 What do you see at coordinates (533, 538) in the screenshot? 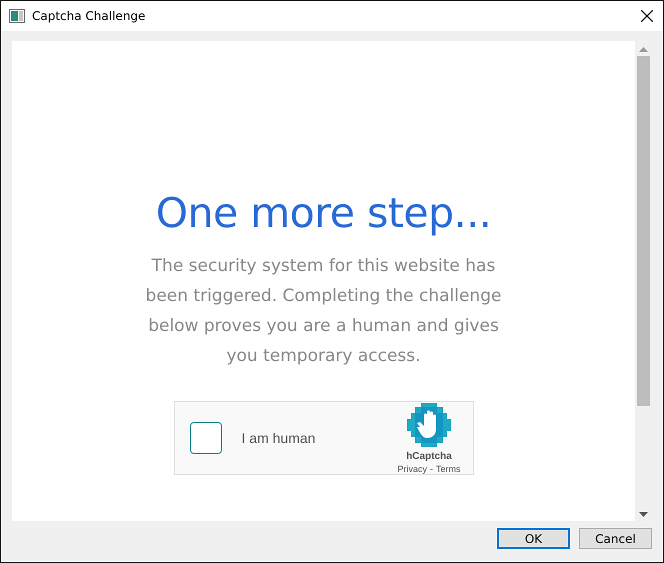
I see `dialog-button: OK` at bounding box center [533, 538].